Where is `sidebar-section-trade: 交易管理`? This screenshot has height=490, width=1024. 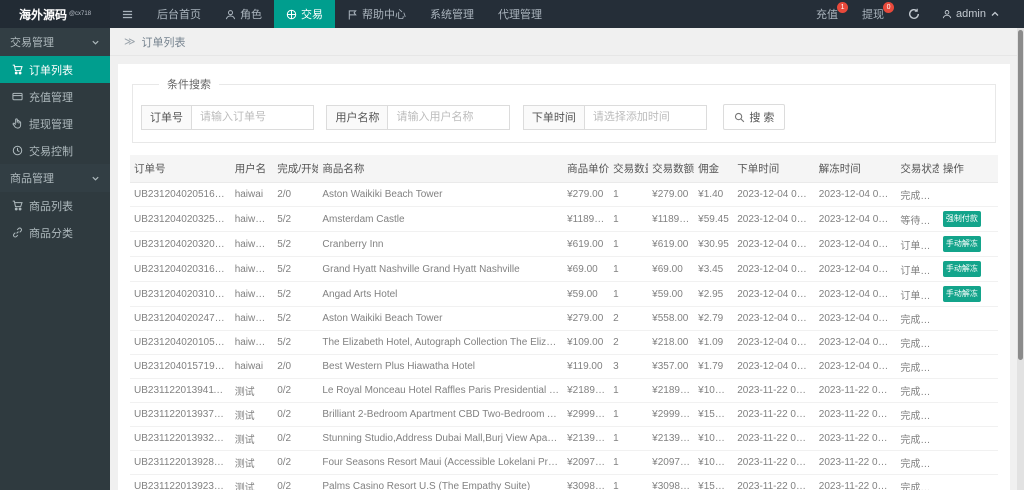 sidebar-section-trade: 交易管理 is located at coordinates (55, 42).